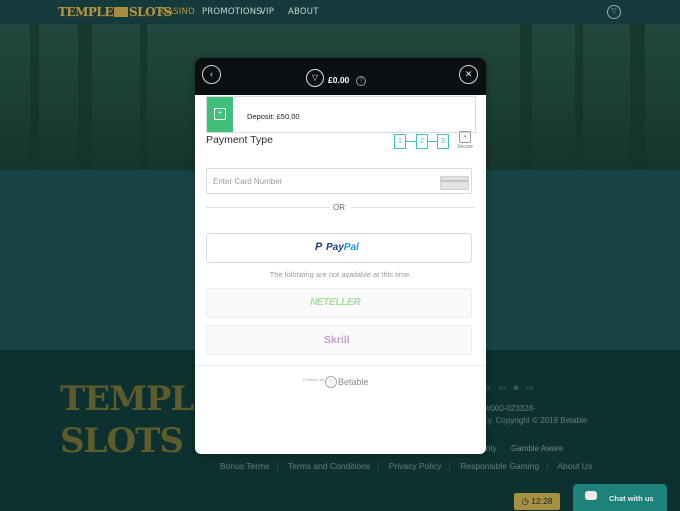  Describe the element at coordinates (319, 247) in the screenshot. I see `paypal-icon: P` at that location.